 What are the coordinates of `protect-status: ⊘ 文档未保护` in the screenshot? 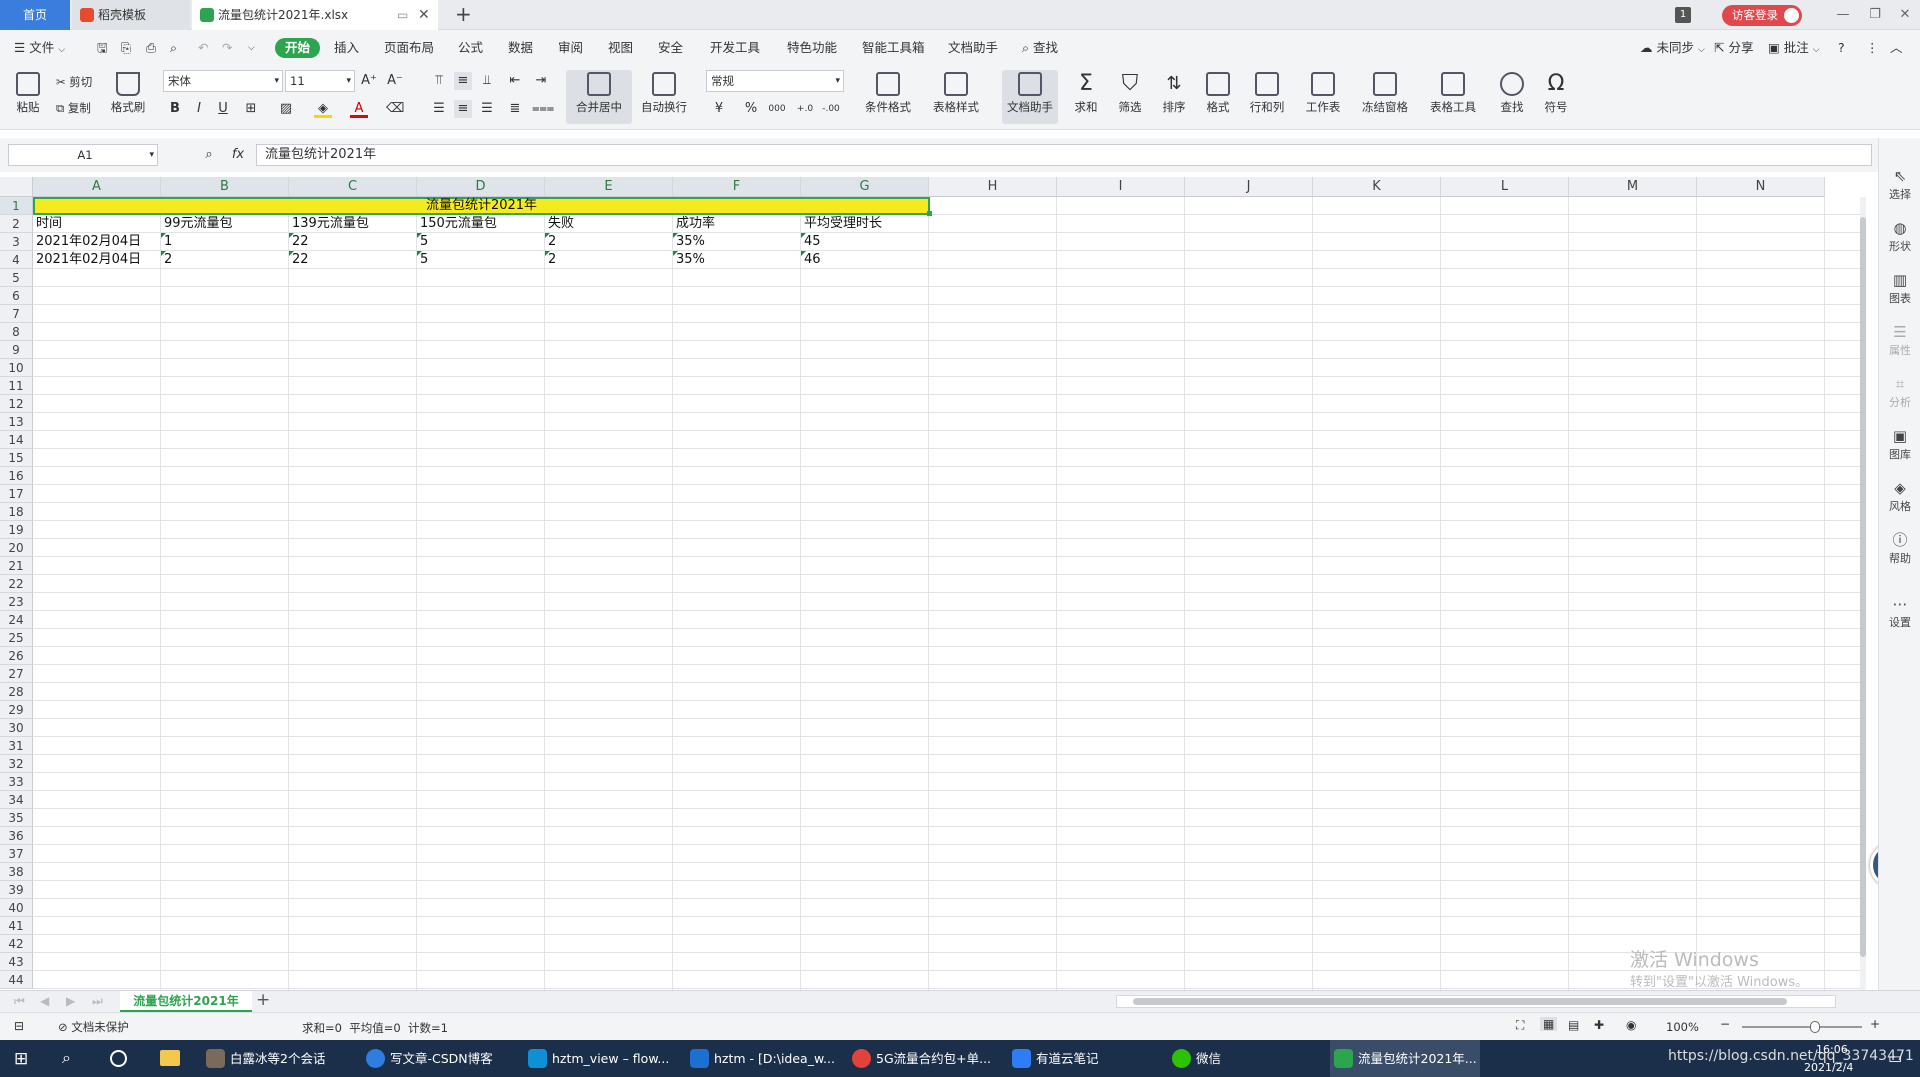 It's located at (93, 1027).